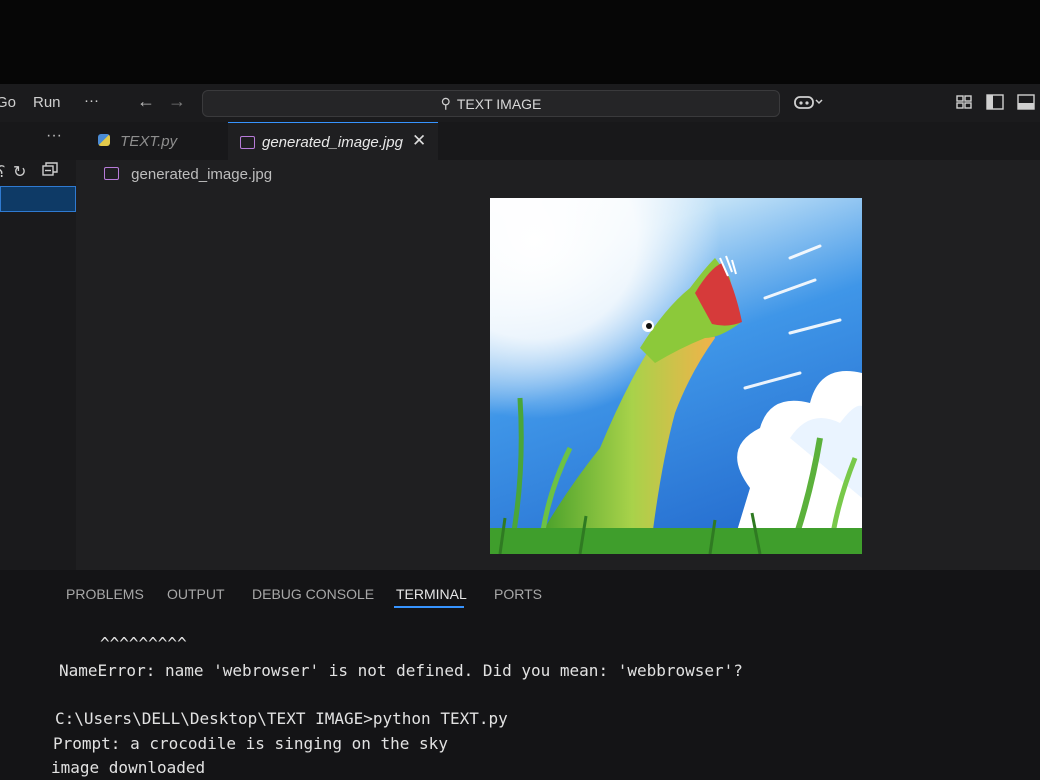  I want to click on breadcrumb: generated_image.jpg, so click(188, 174).